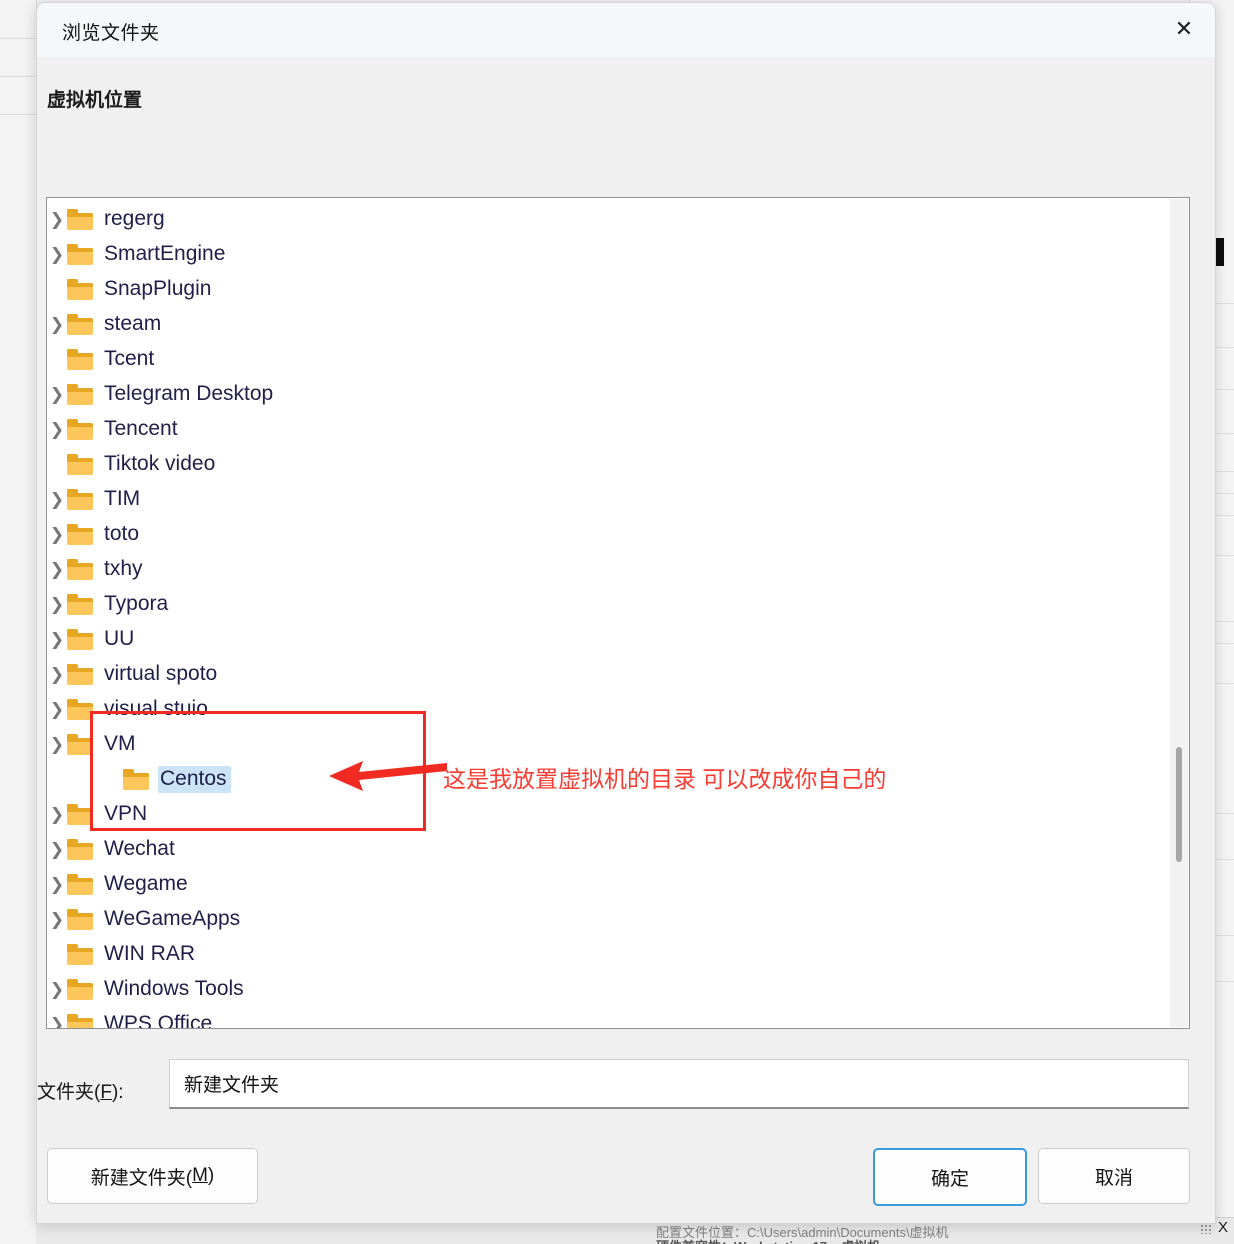 Image resolution: width=1234 pixels, height=1244 pixels. What do you see at coordinates (139, 848) in the screenshot?
I see `tree-item-label: Wechat` at bounding box center [139, 848].